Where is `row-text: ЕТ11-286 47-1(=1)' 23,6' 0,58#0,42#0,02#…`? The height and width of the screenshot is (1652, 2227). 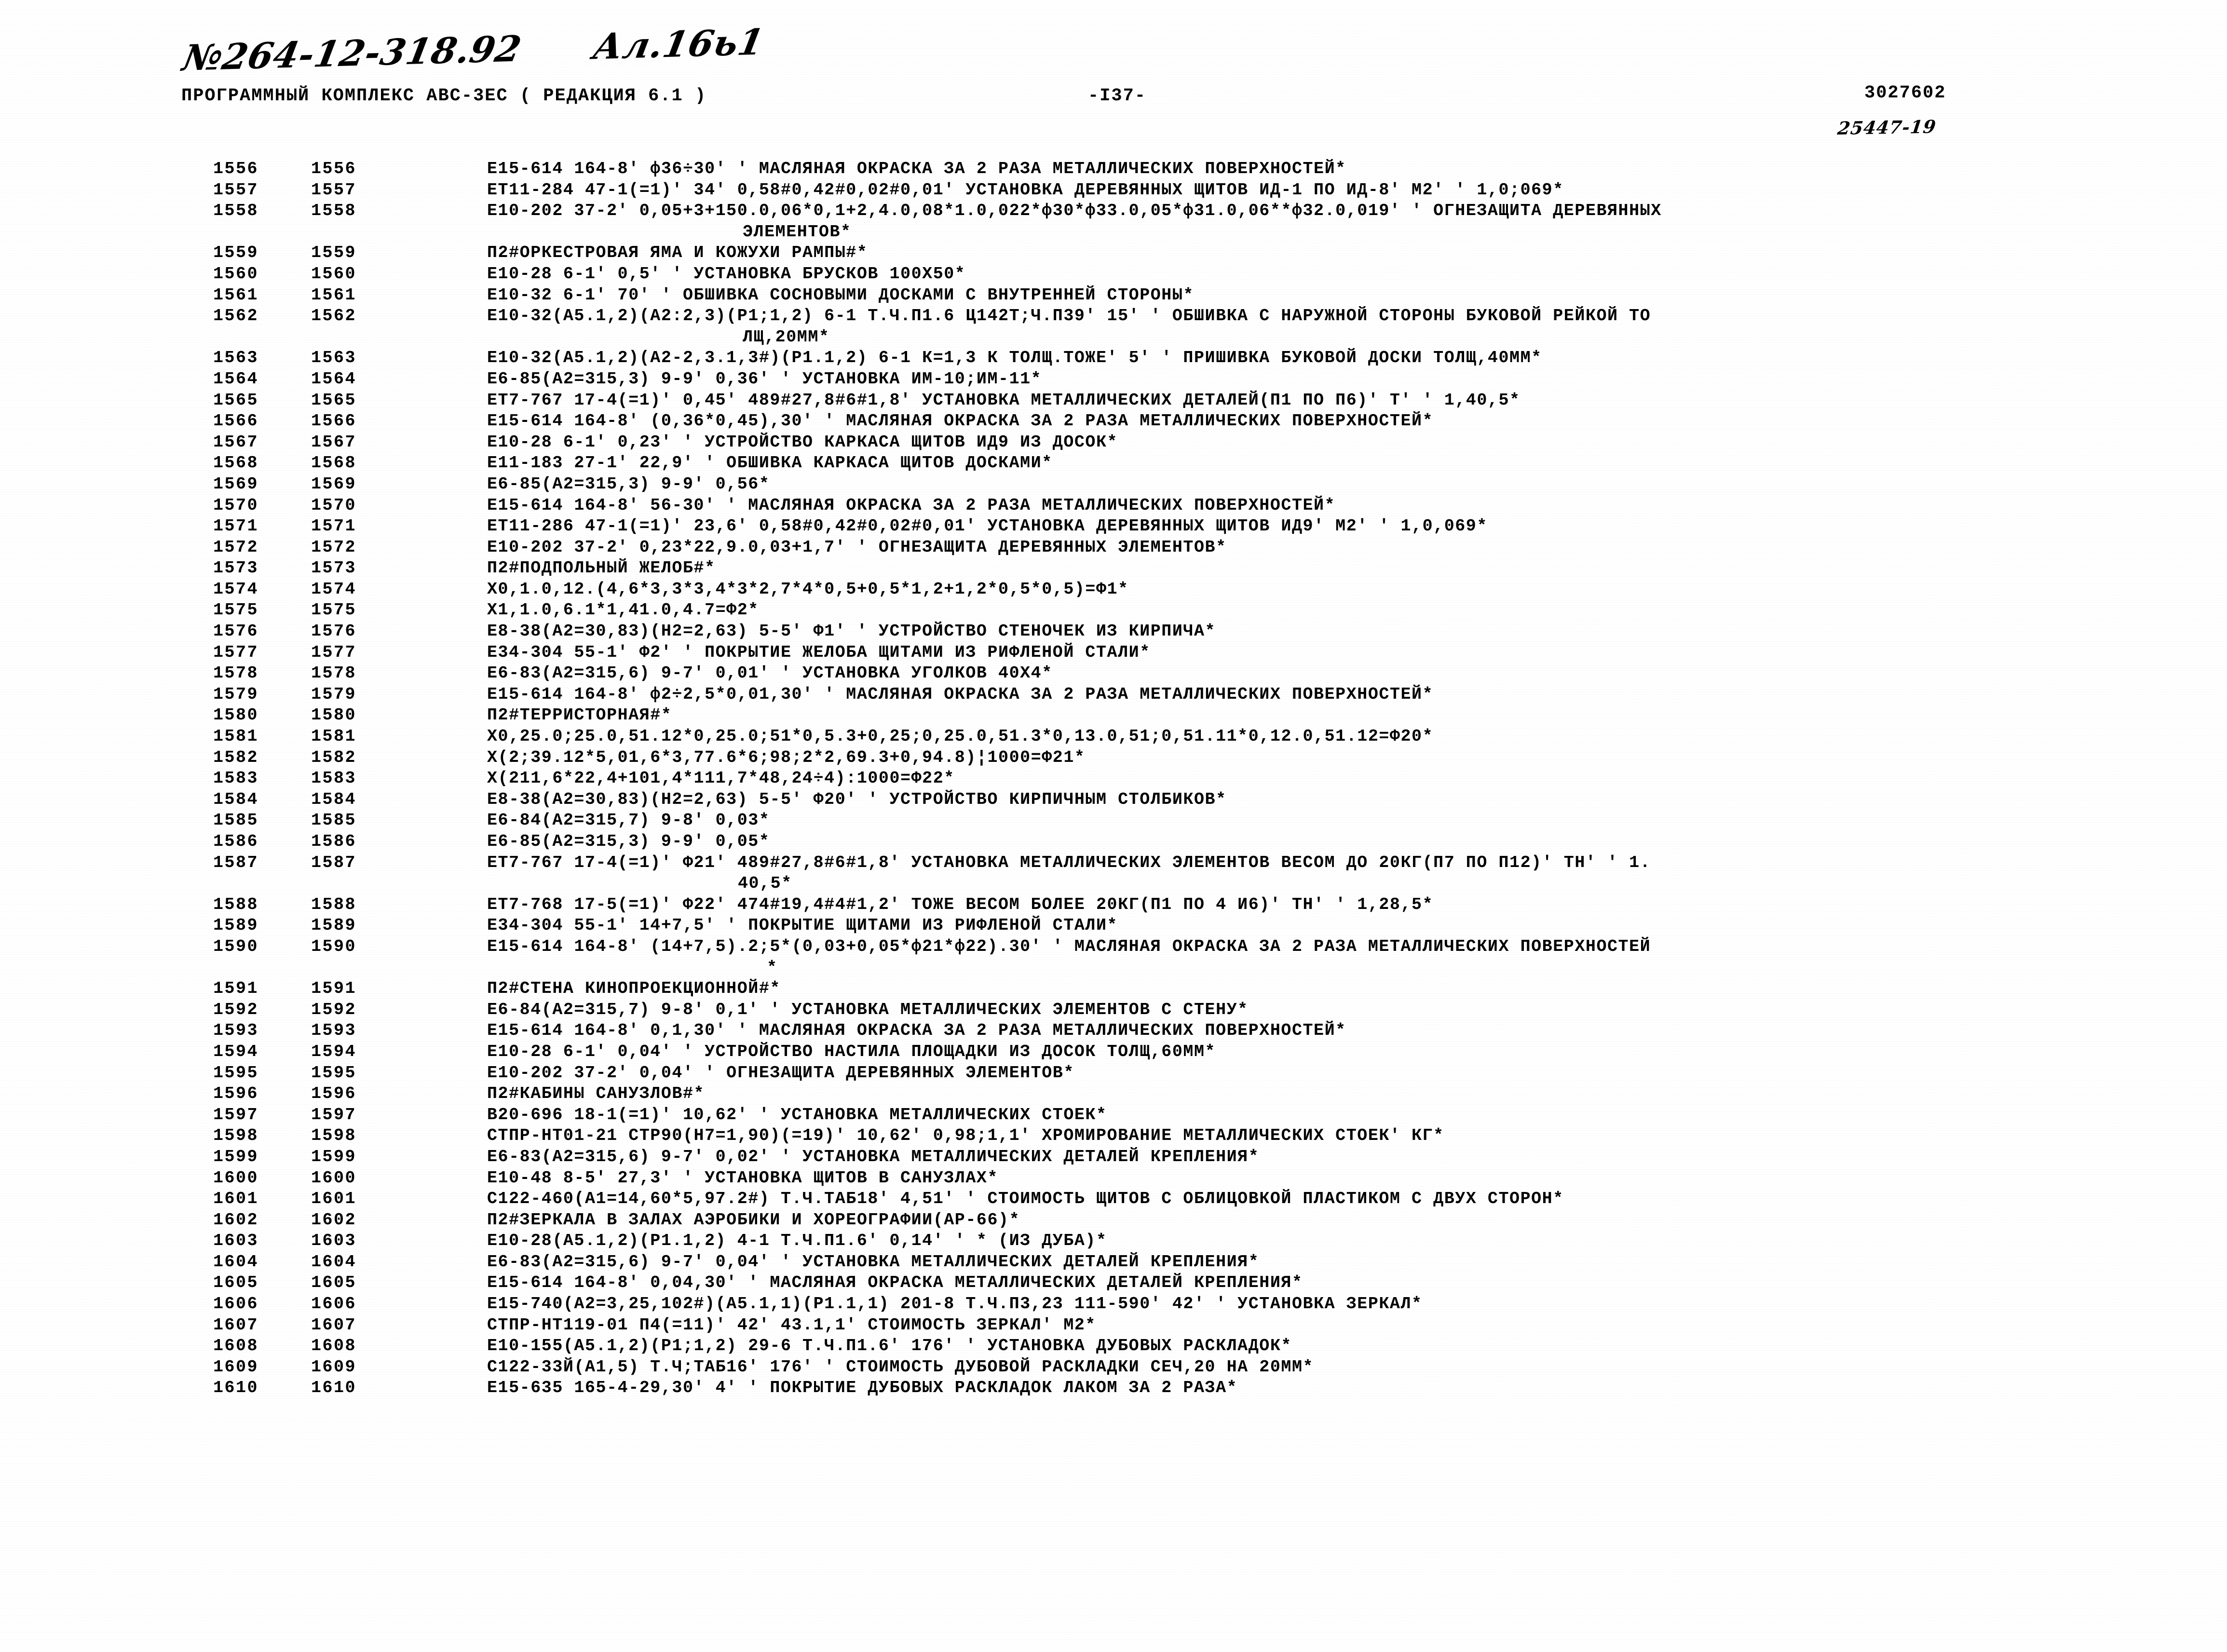
row-text: ЕТ11-286 47-1(=1)' 23,6' 0,58#0,42#0,02#… is located at coordinates (987, 526).